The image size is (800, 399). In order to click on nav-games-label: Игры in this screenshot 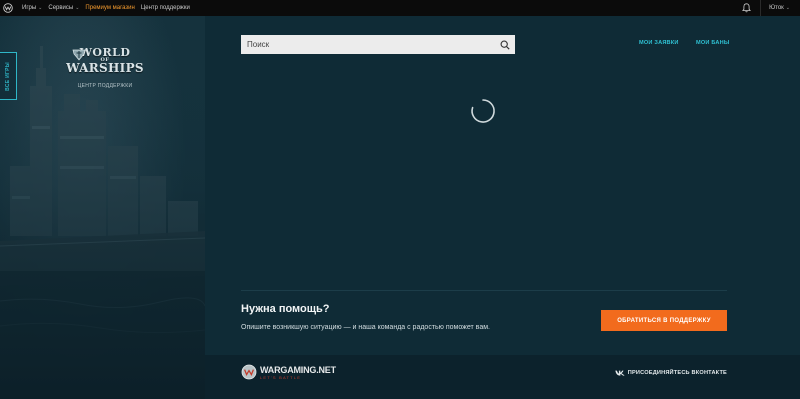, I will do `click(29, 8)`.